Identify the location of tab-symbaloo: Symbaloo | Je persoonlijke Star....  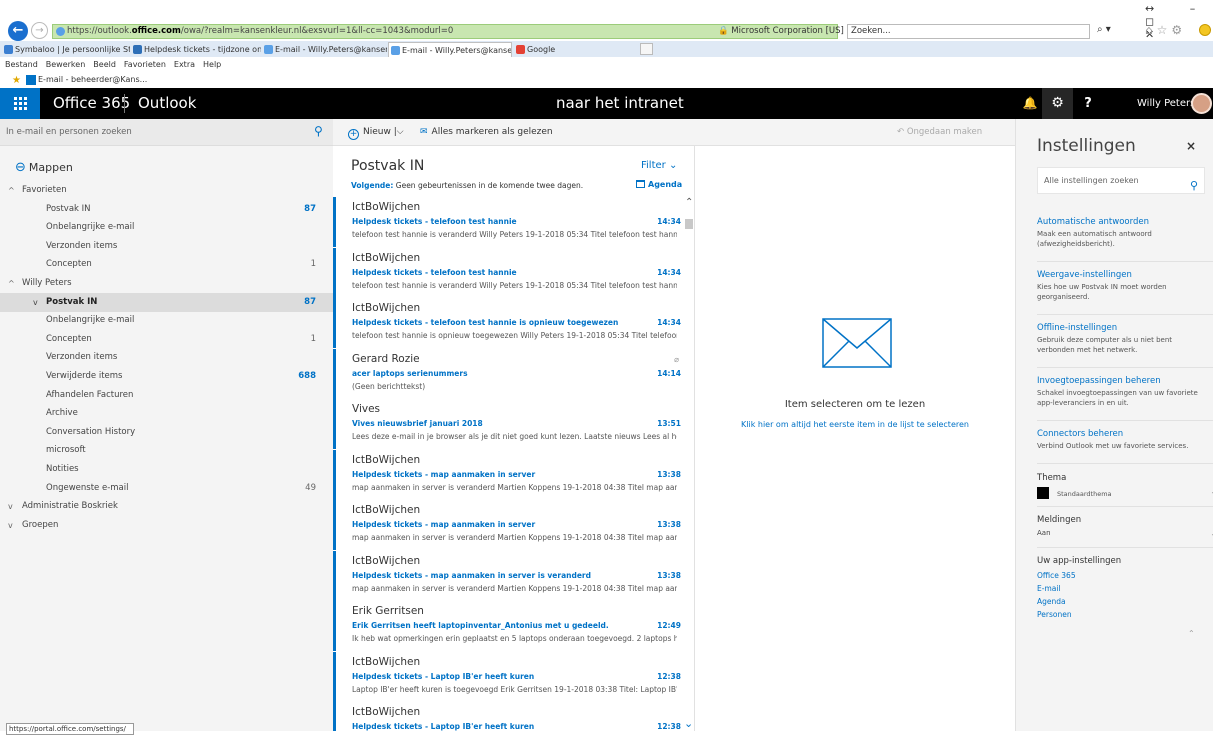
(66, 49).